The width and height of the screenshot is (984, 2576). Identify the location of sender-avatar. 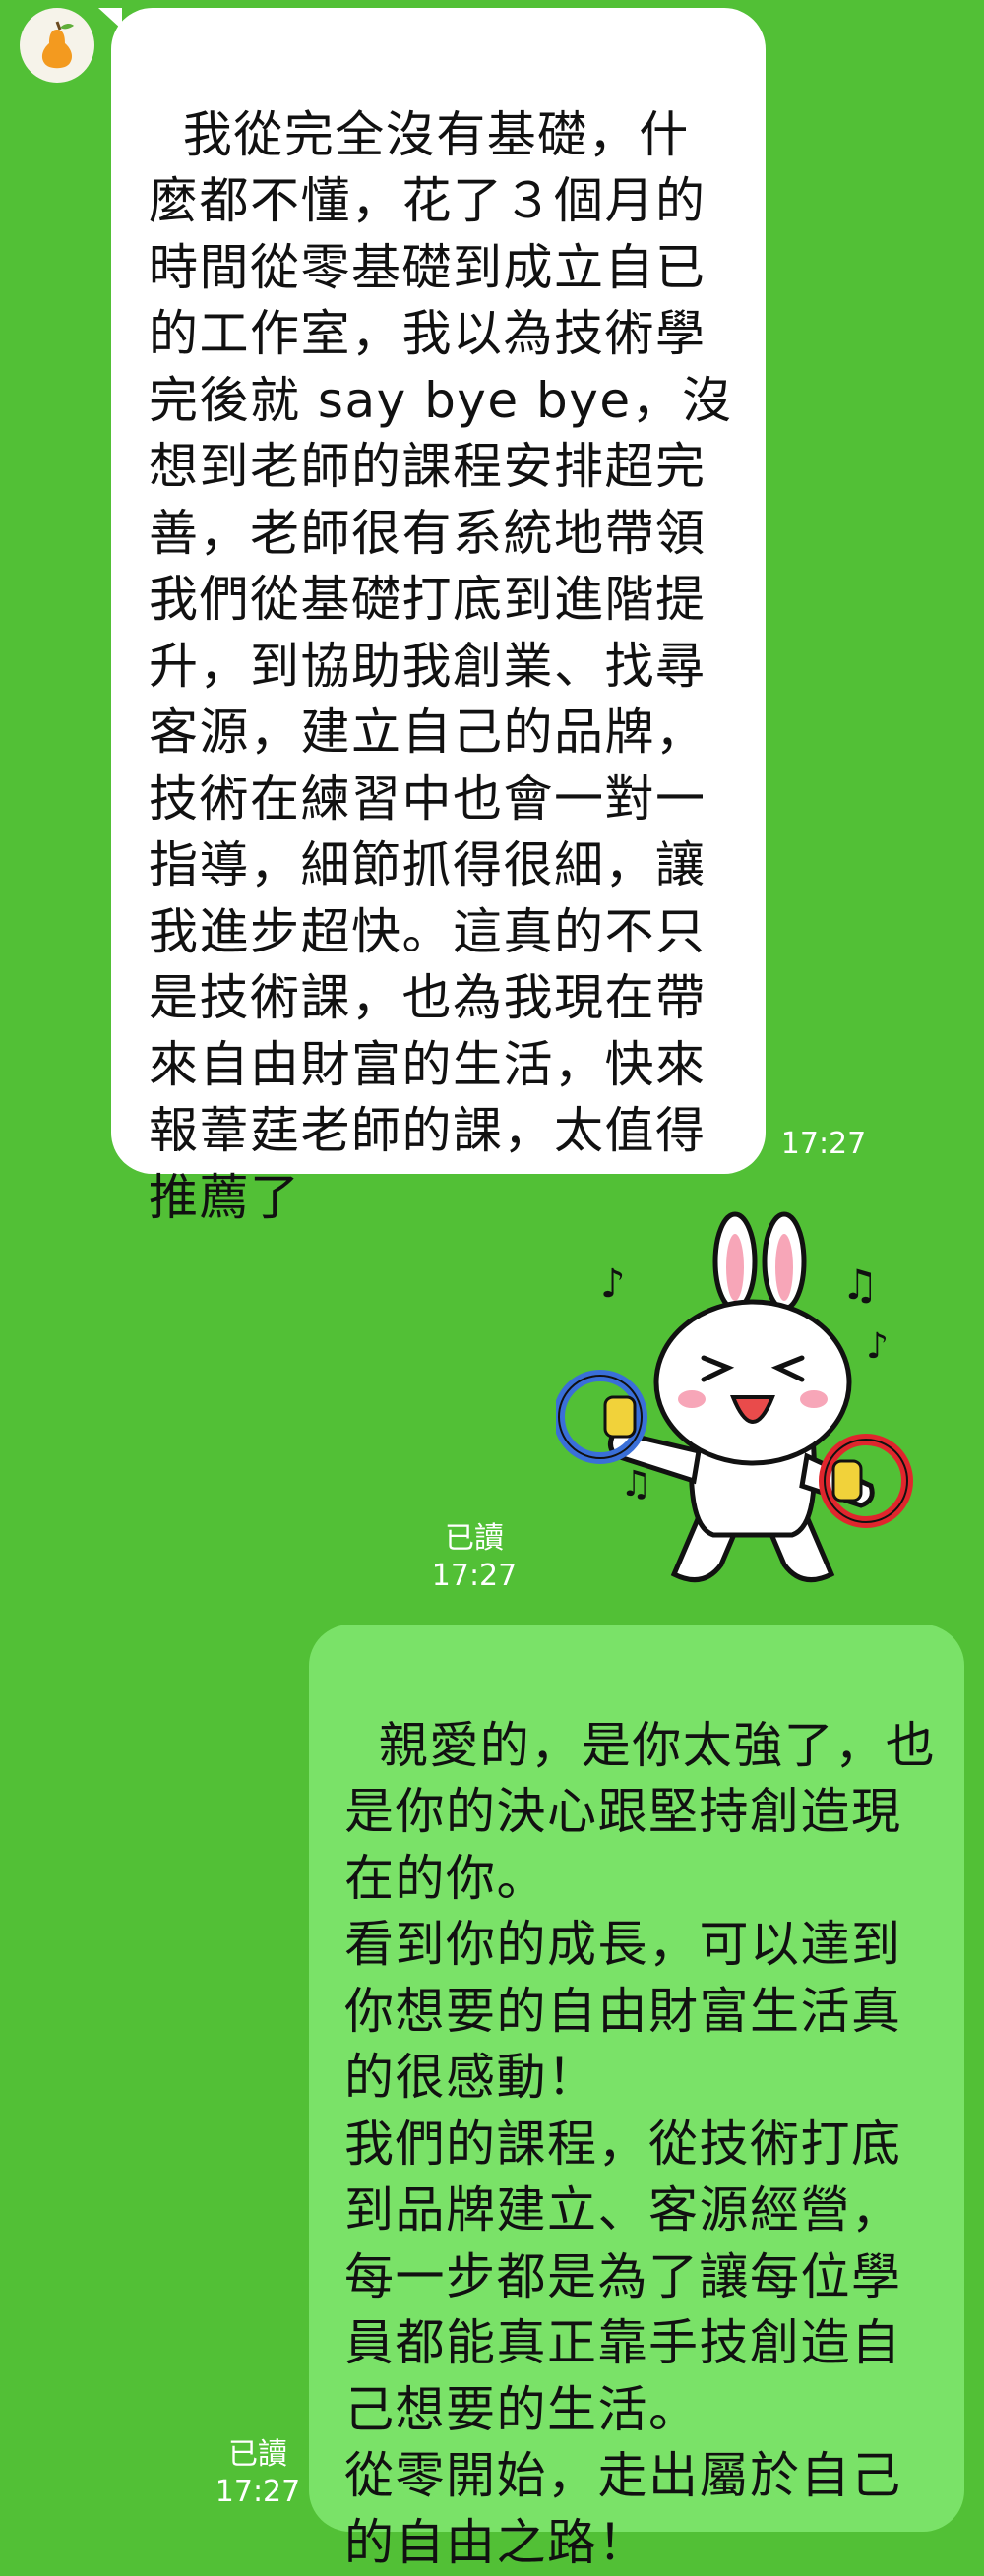
(57, 45).